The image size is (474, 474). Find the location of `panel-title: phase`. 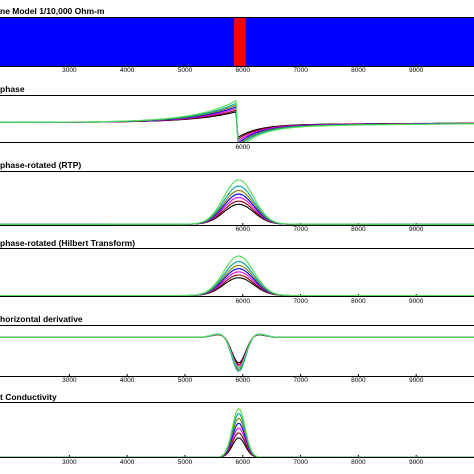

panel-title: phase is located at coordinates (12, 89).